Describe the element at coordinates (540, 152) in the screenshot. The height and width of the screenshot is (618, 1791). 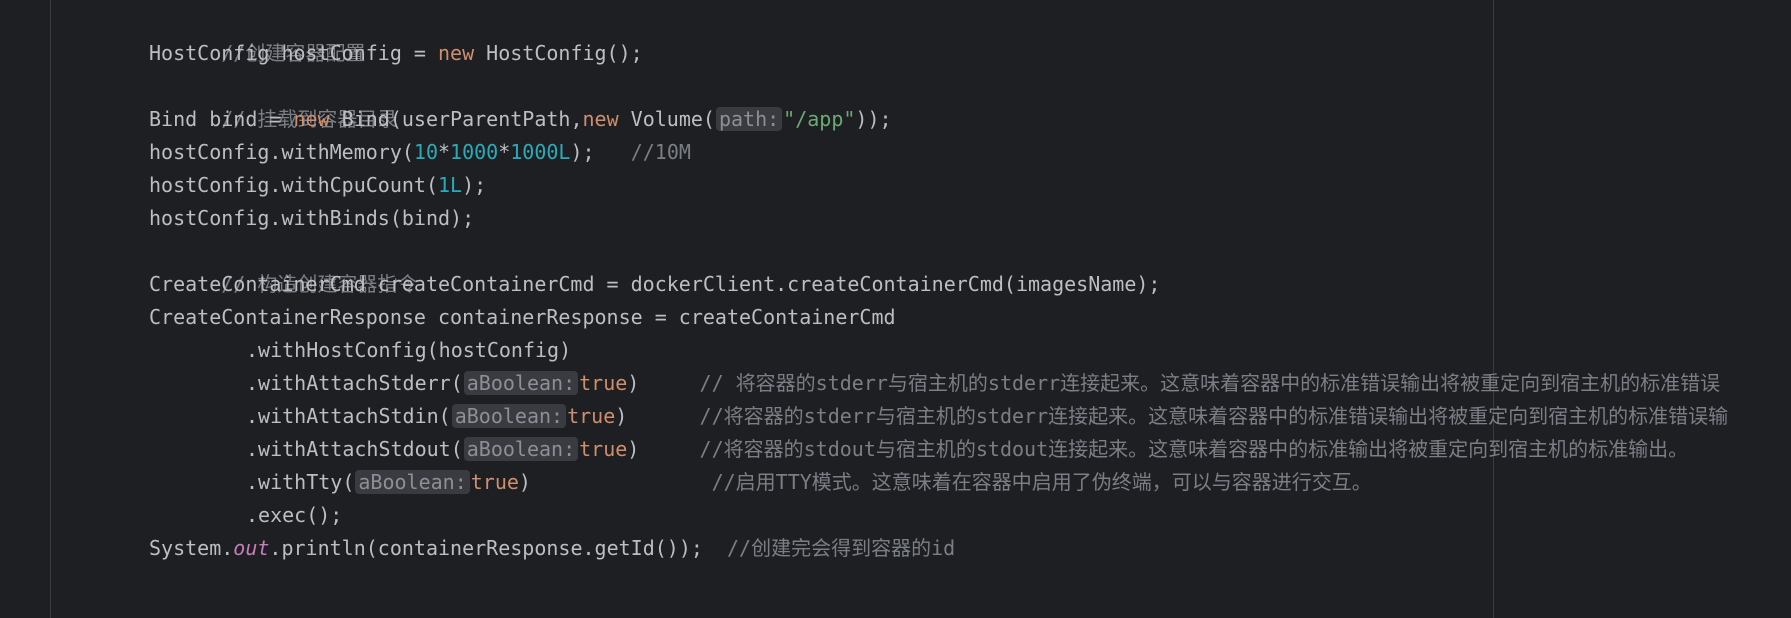
I see `number-literal: 1000L` at that location.